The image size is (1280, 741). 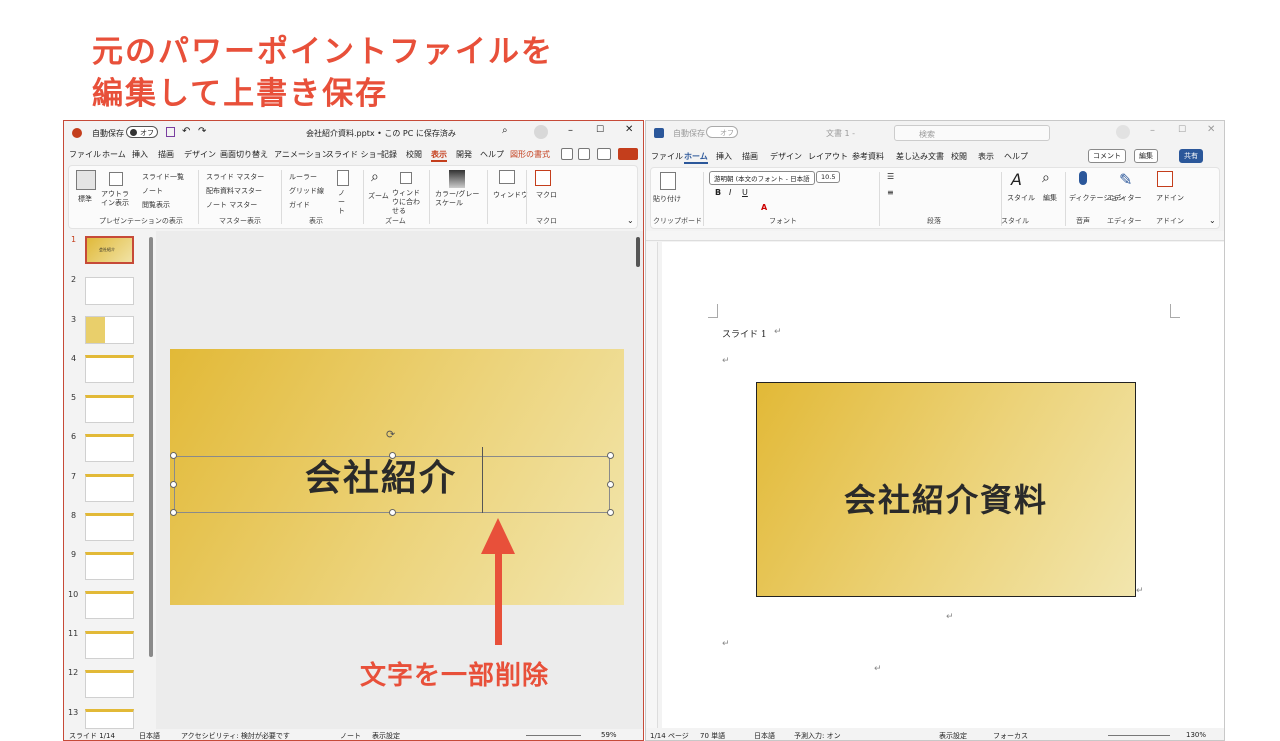 I want to click on notes-pane-icon, so click(x=343, y=178).